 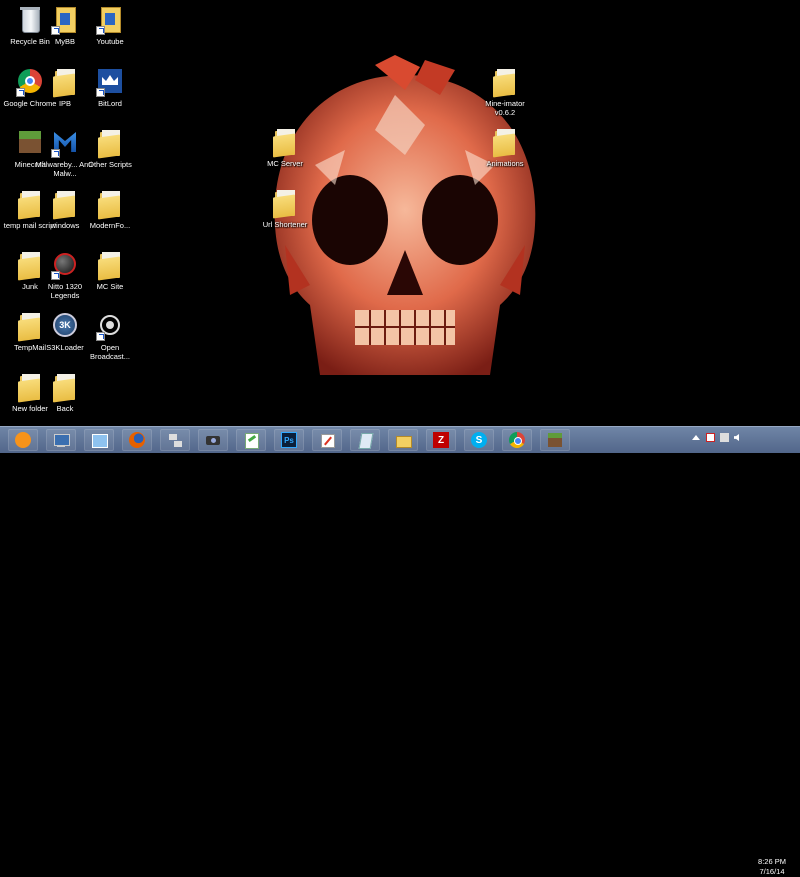 I want to click on taskbar-filezilla-button: Z, so click(x=441, y=440).